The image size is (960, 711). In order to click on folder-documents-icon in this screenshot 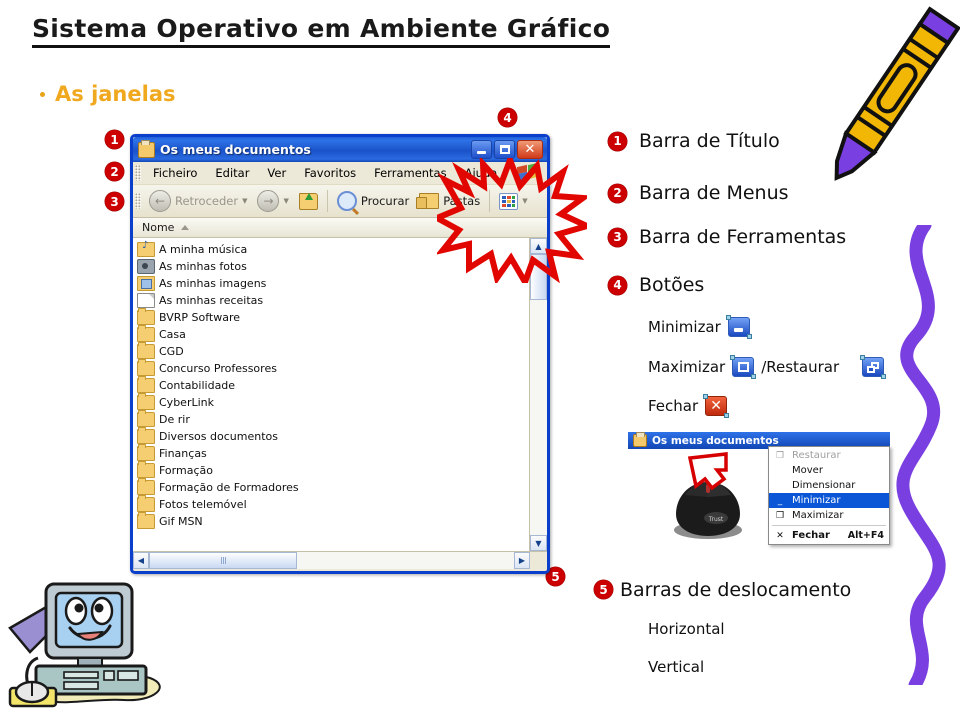, I will do `click(146, 148)`.